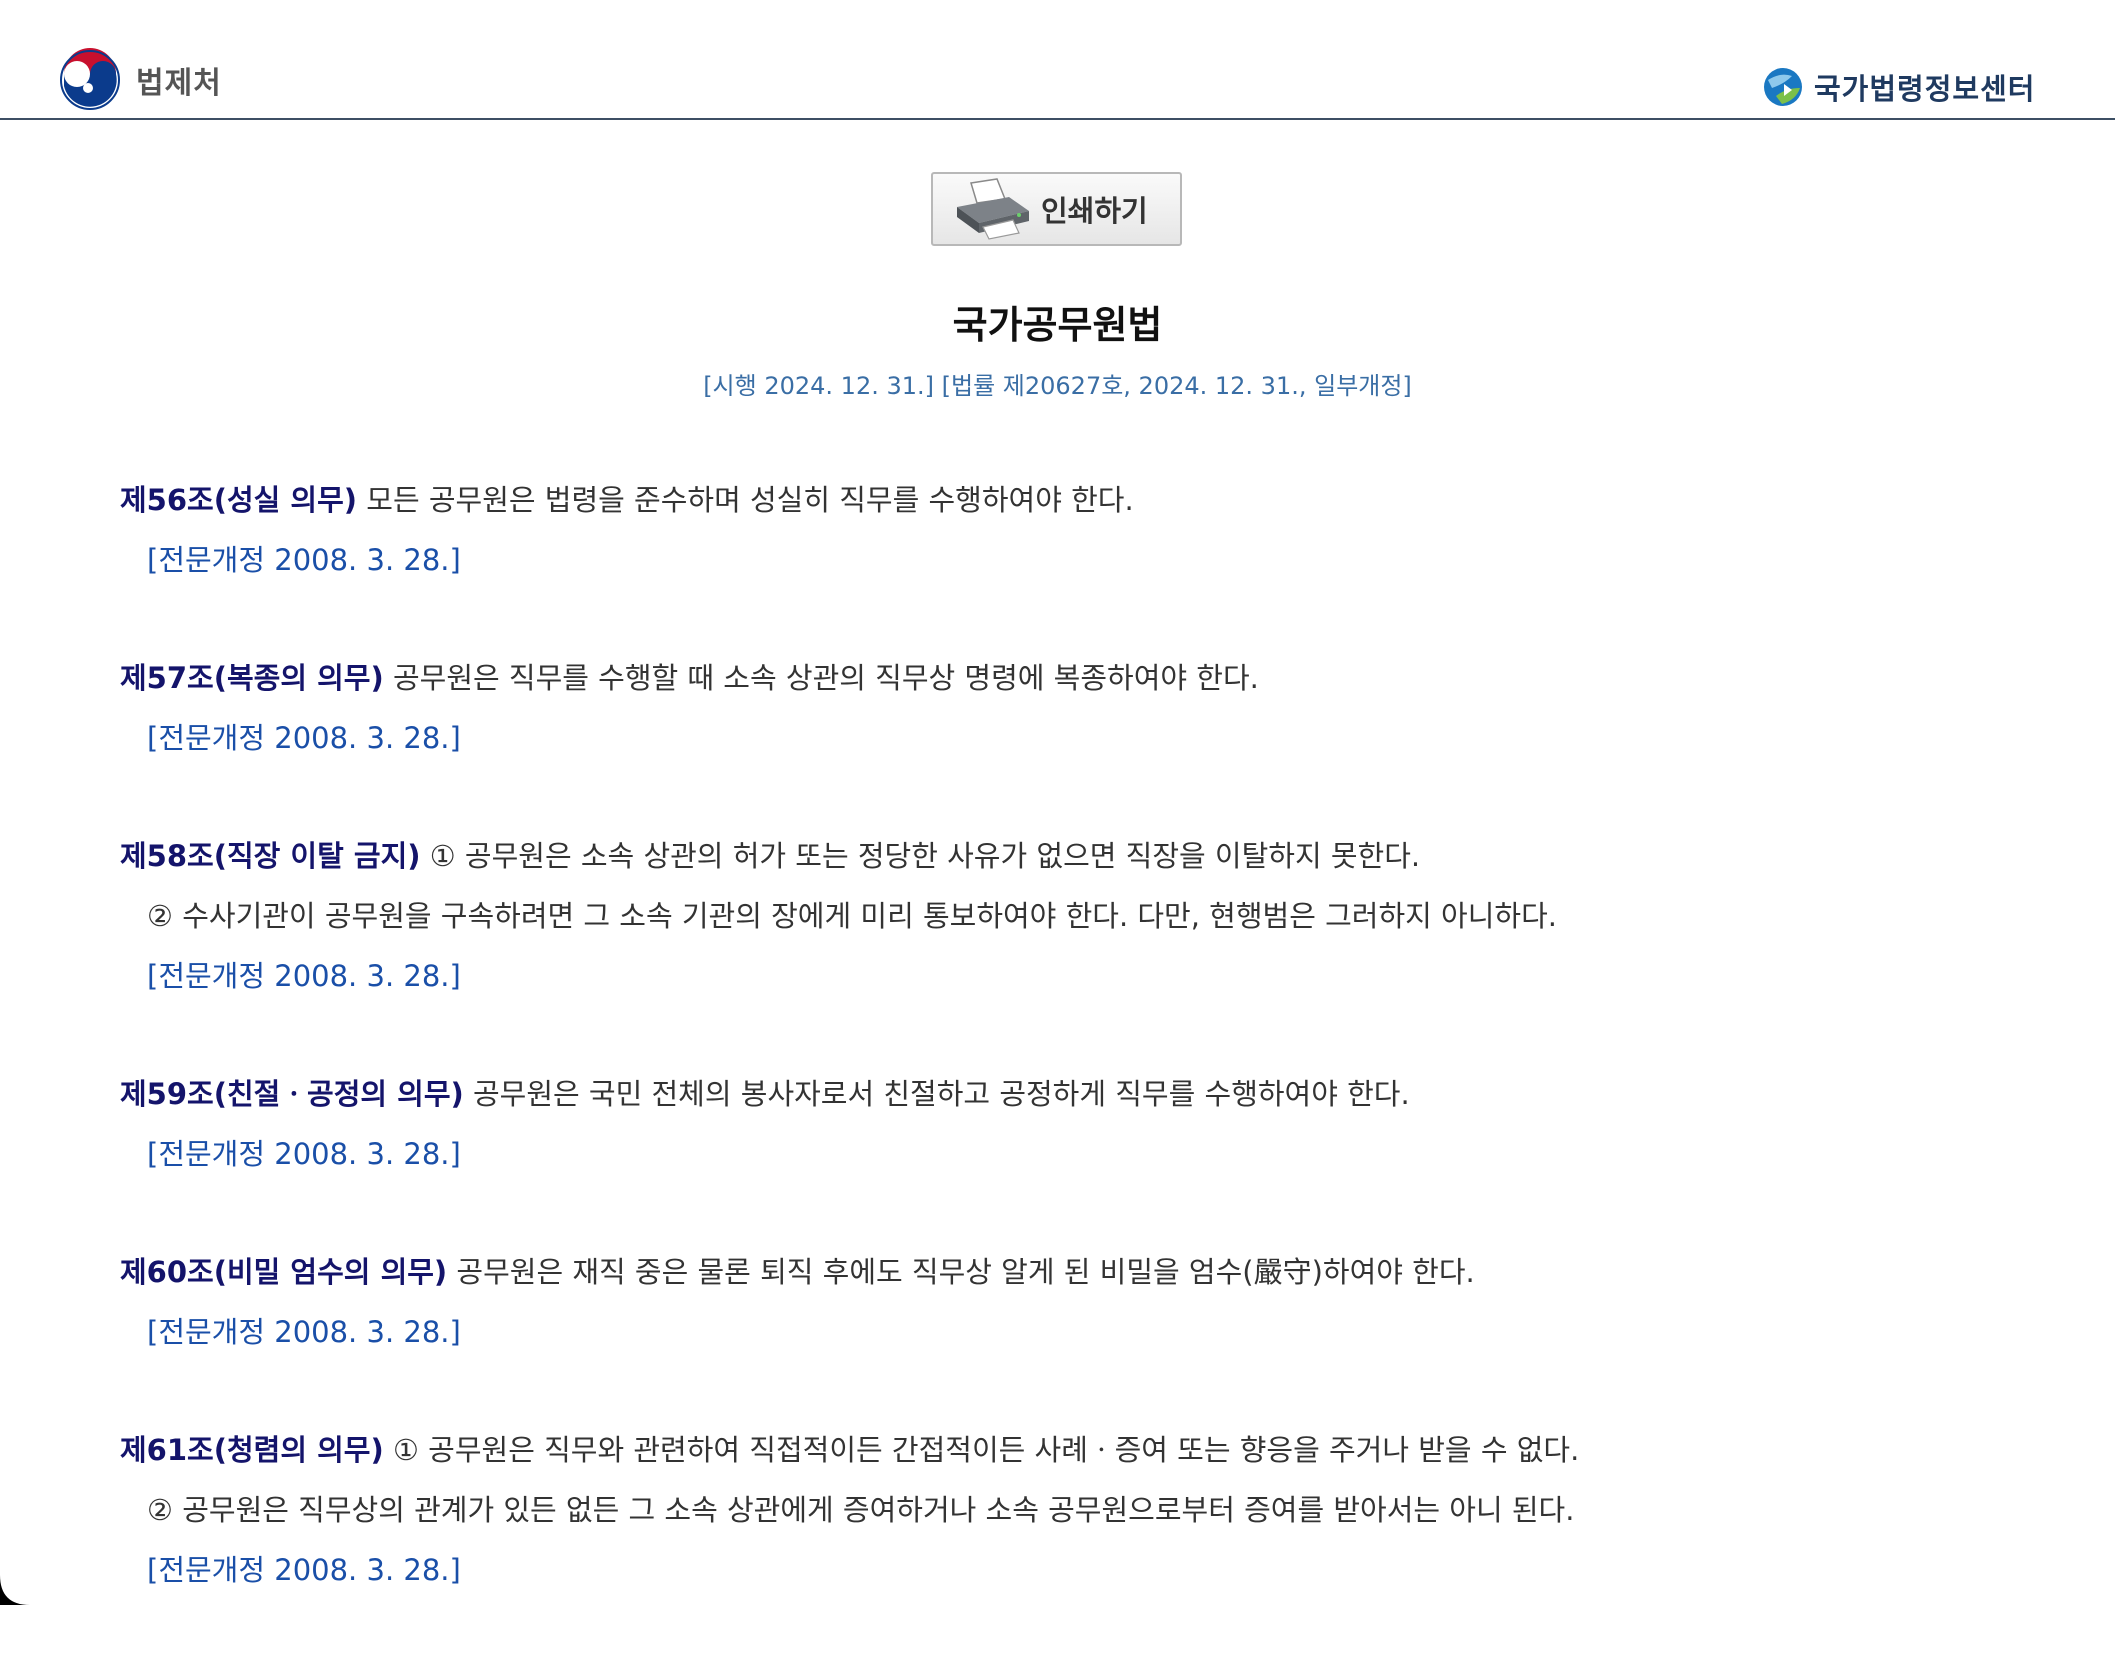 This screenshot has width=2115, height=1658. I want to click on article-heading: 제58조(직장 이탈 금지), so click(270, 856).